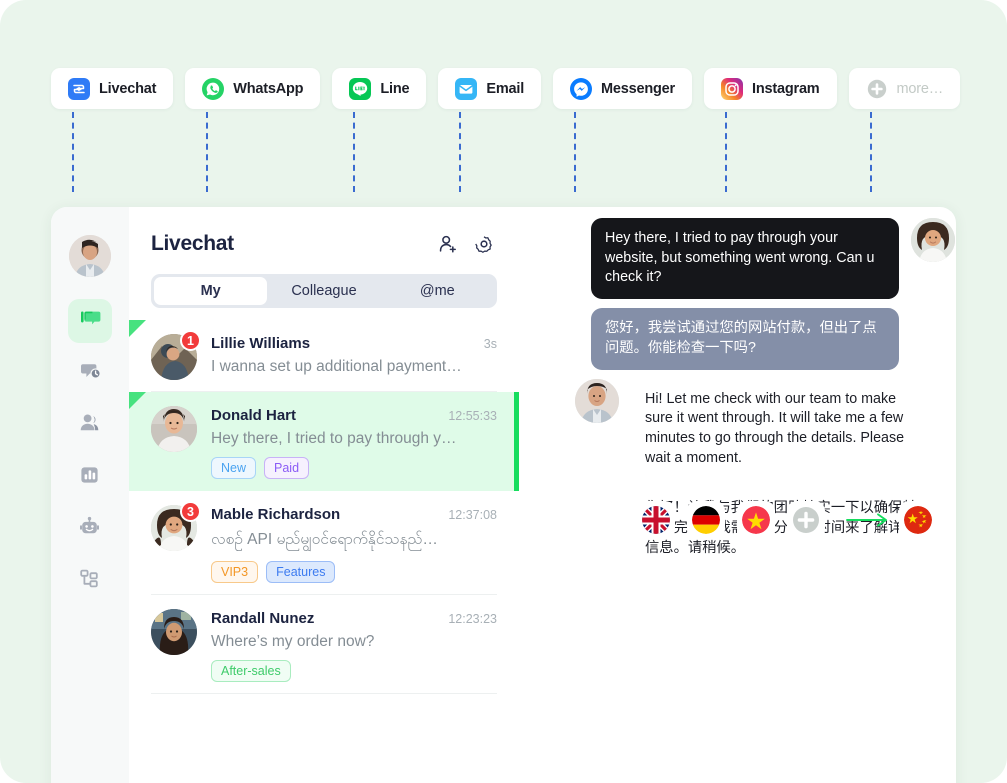 The image size is (1007, 783). What do you see at coordinates (360, 88) in the screenshot?
I see `line-icon` at bounding box center [360, 88].